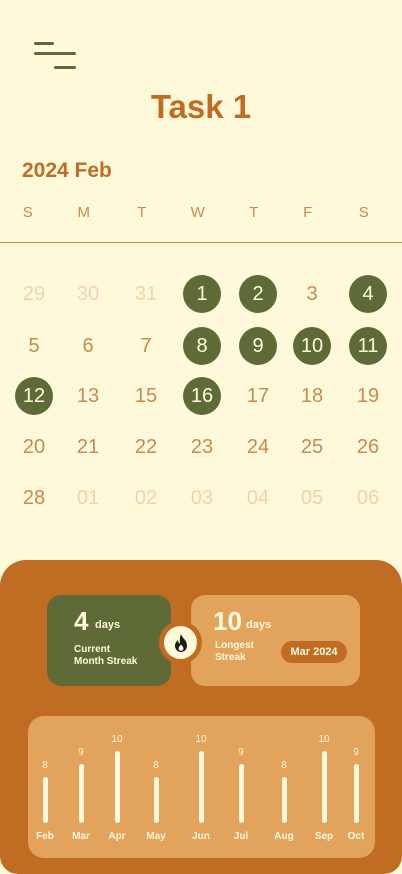 The width and height of the screenshot is (402, 874). Describe the element at coordinates (92, 649) in the screenshot. I see `current-streak-label-line1: Current` at that location.